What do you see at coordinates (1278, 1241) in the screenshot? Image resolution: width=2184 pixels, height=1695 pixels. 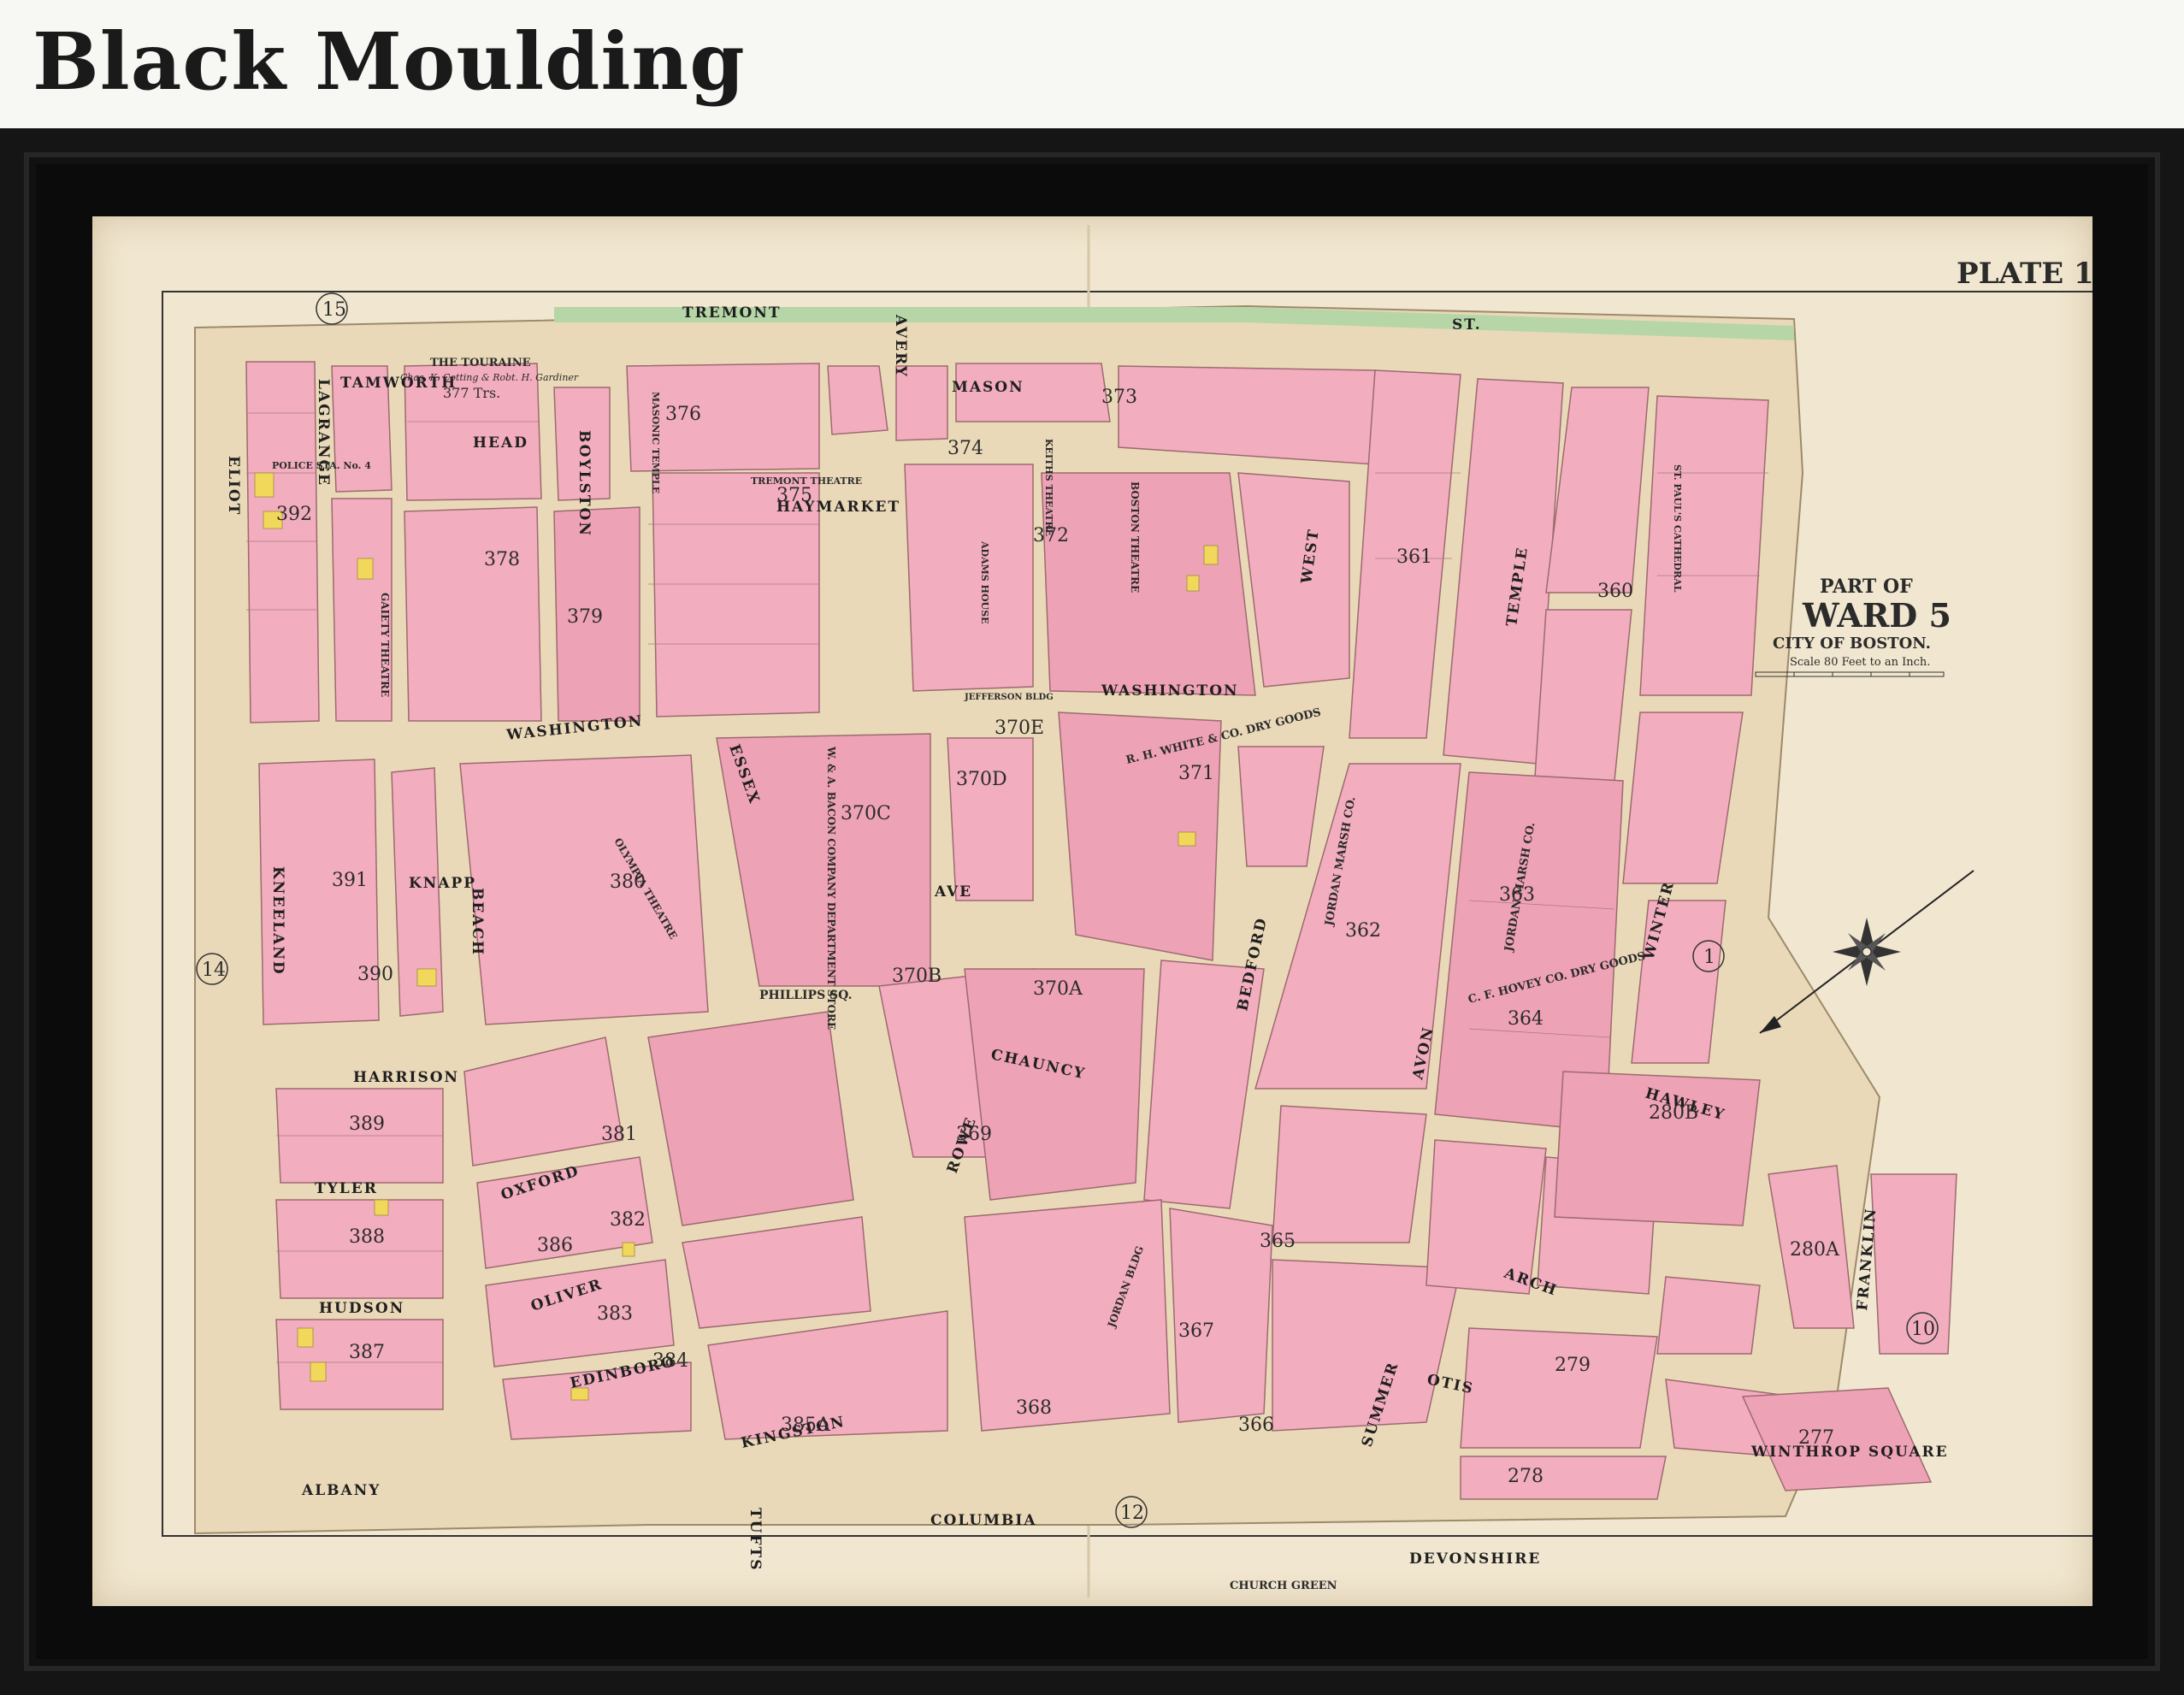 I see `svg-text: 365` at bounding box center [1278, 1241].